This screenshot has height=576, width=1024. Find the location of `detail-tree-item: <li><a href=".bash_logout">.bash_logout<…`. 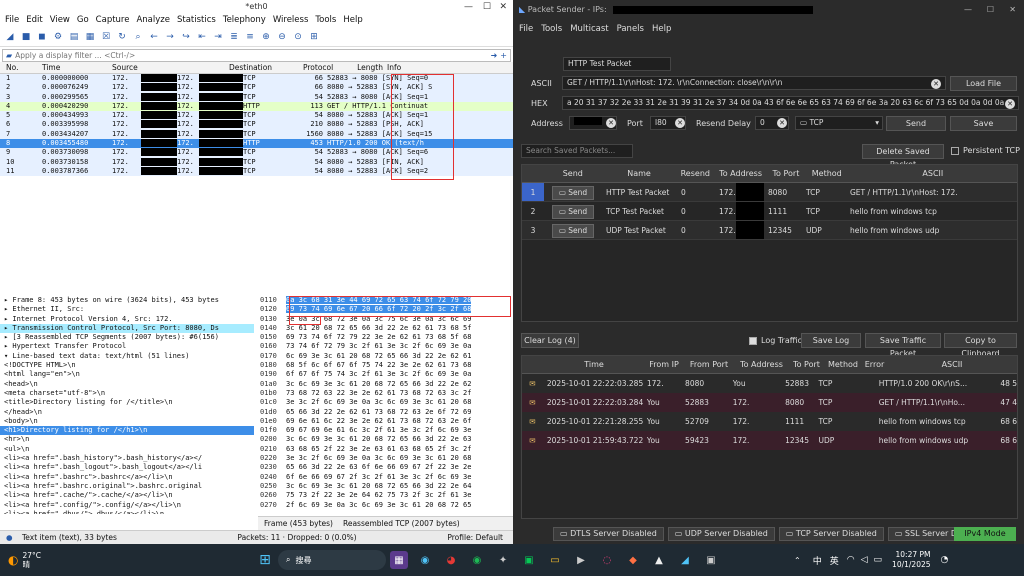

detail-tree-item: <li><a href=".bash_logout">.bash_logout<… is located at coordinates (127, 467).